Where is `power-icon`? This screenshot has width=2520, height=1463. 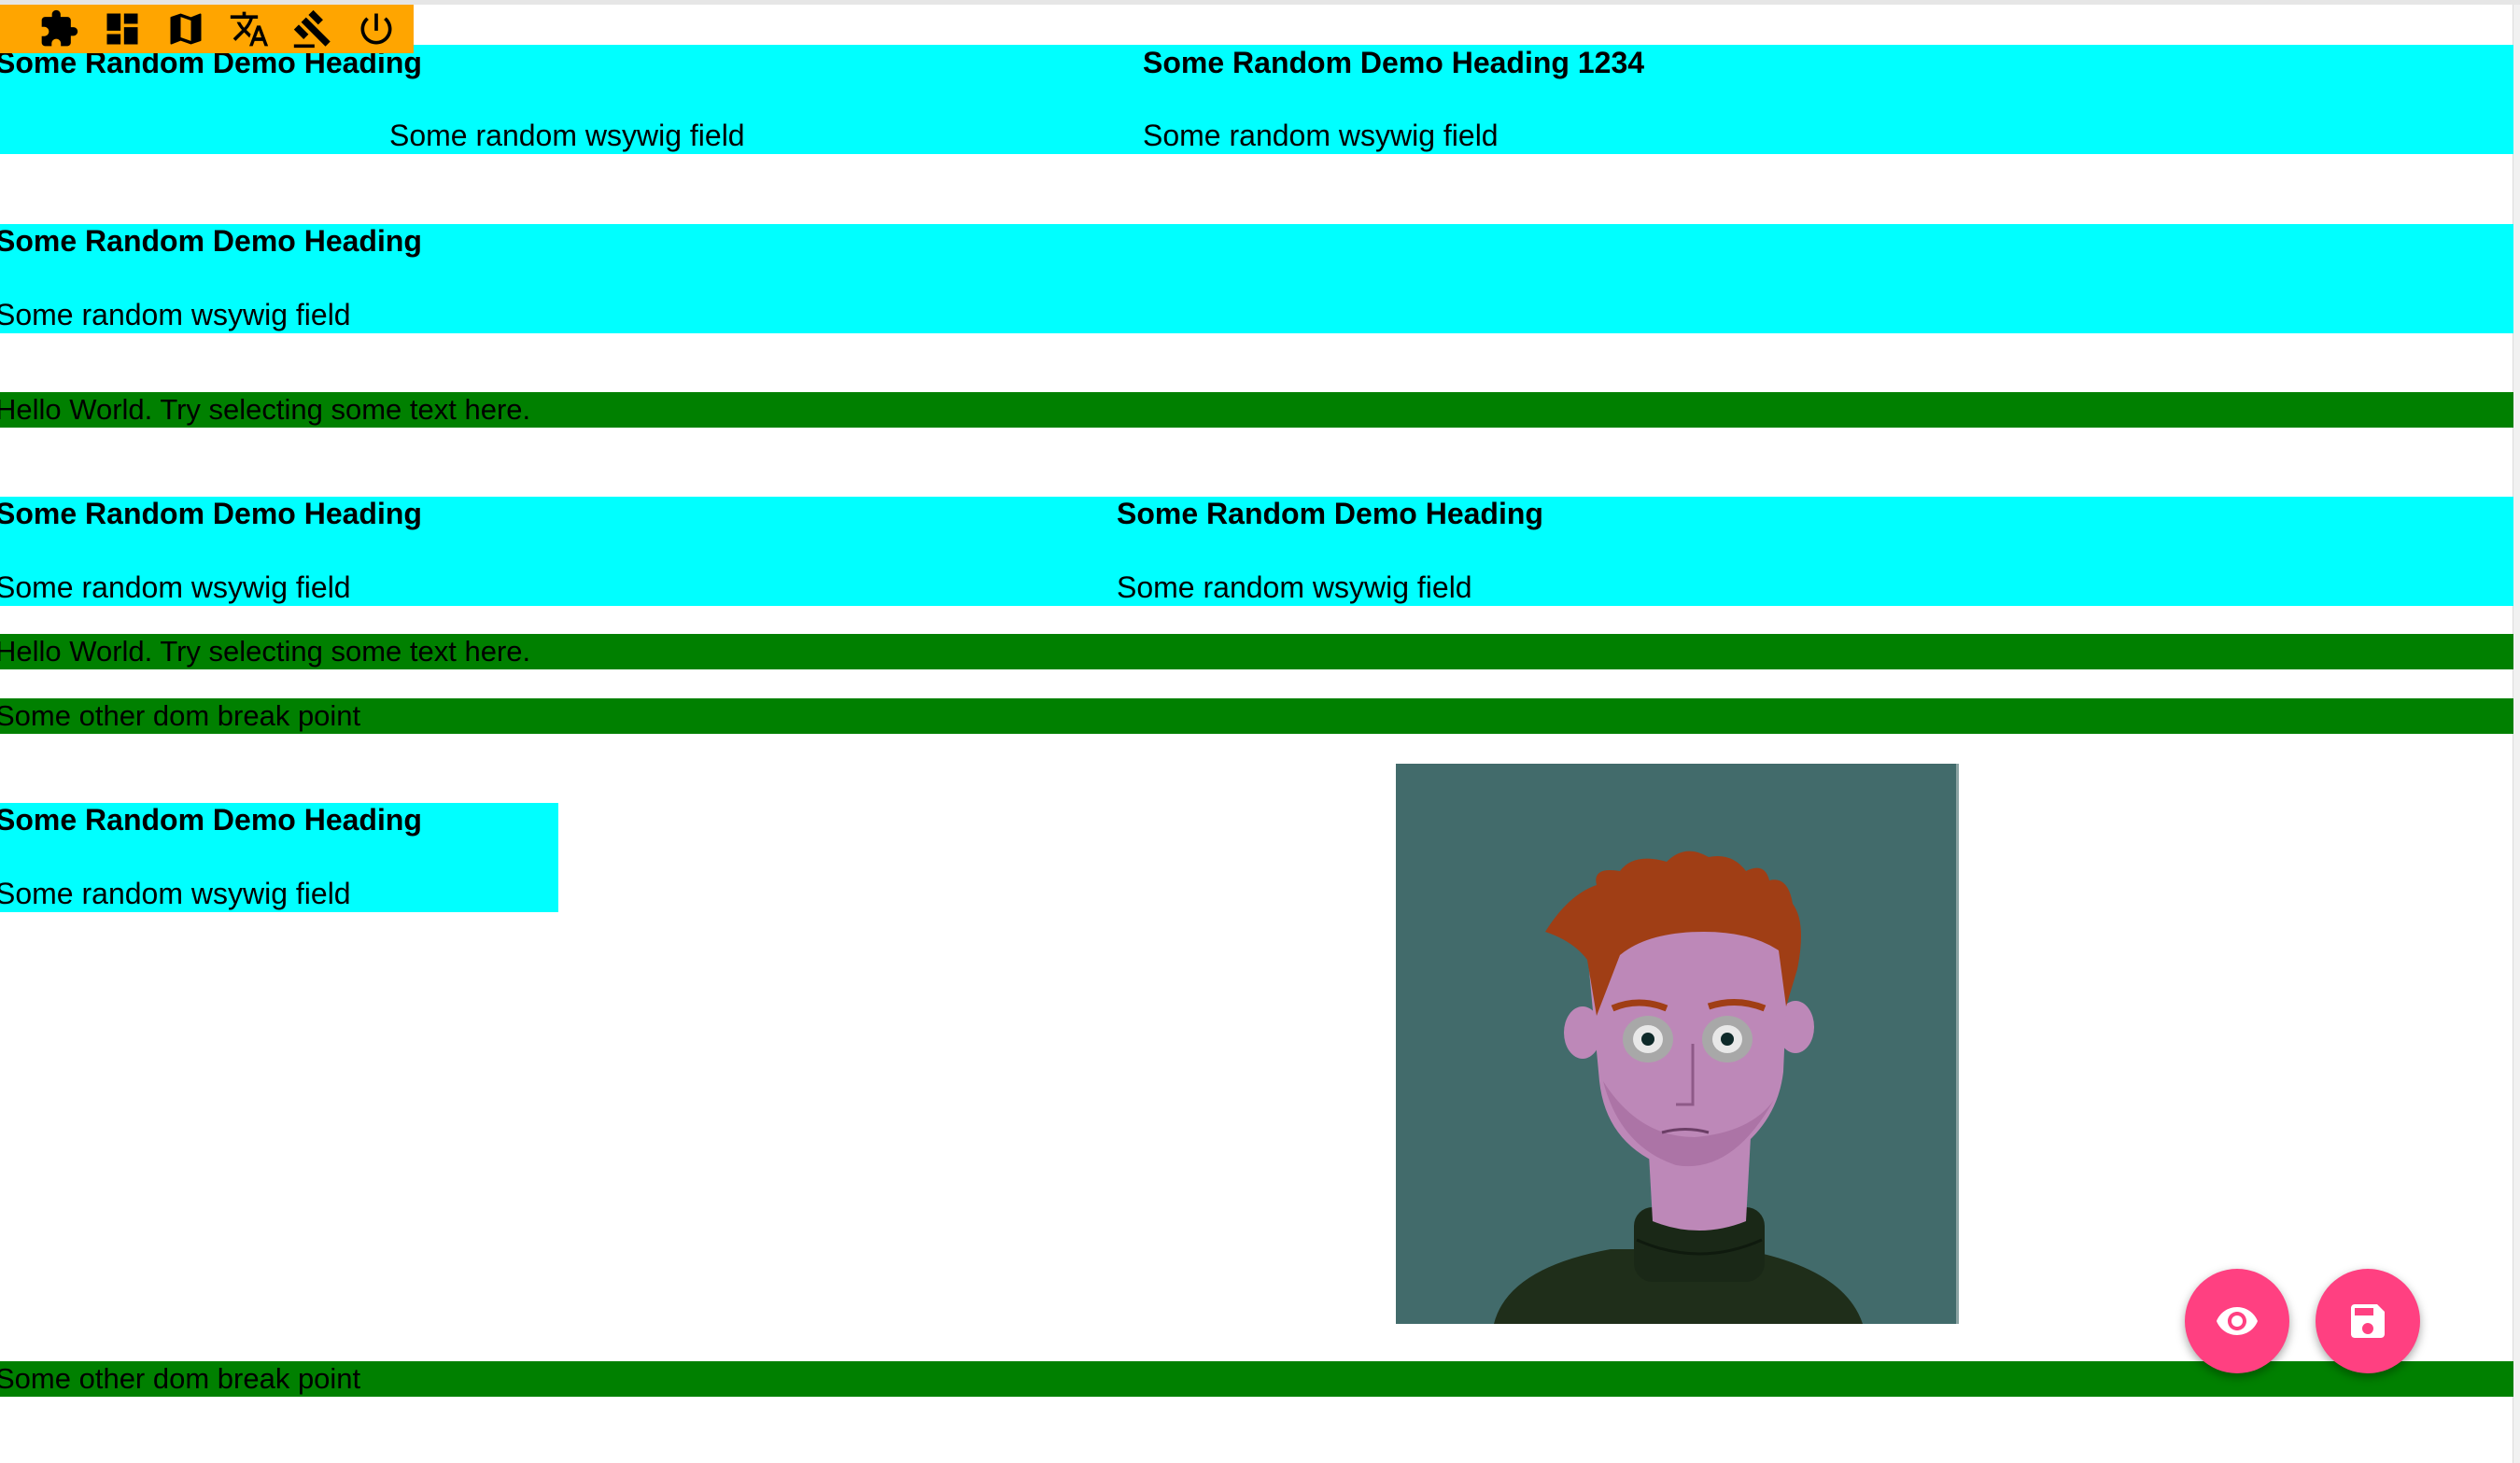 power-icon is located at coordinates (376, 28).